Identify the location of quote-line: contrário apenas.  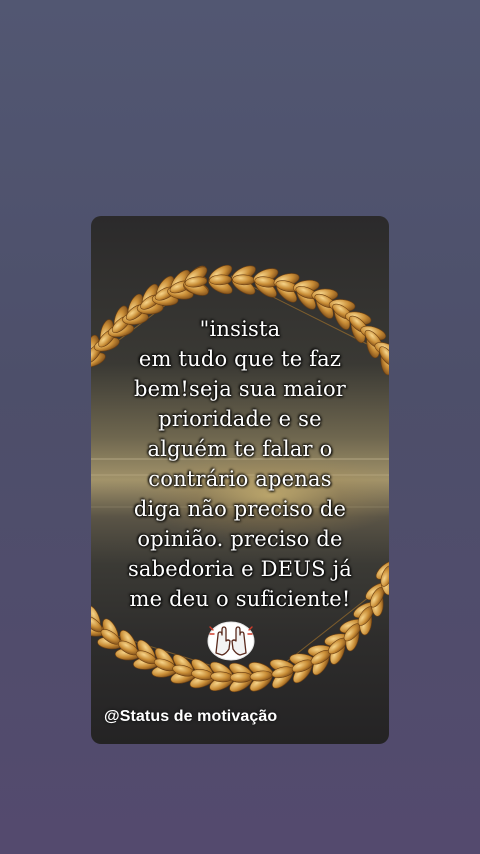
(240, 479).